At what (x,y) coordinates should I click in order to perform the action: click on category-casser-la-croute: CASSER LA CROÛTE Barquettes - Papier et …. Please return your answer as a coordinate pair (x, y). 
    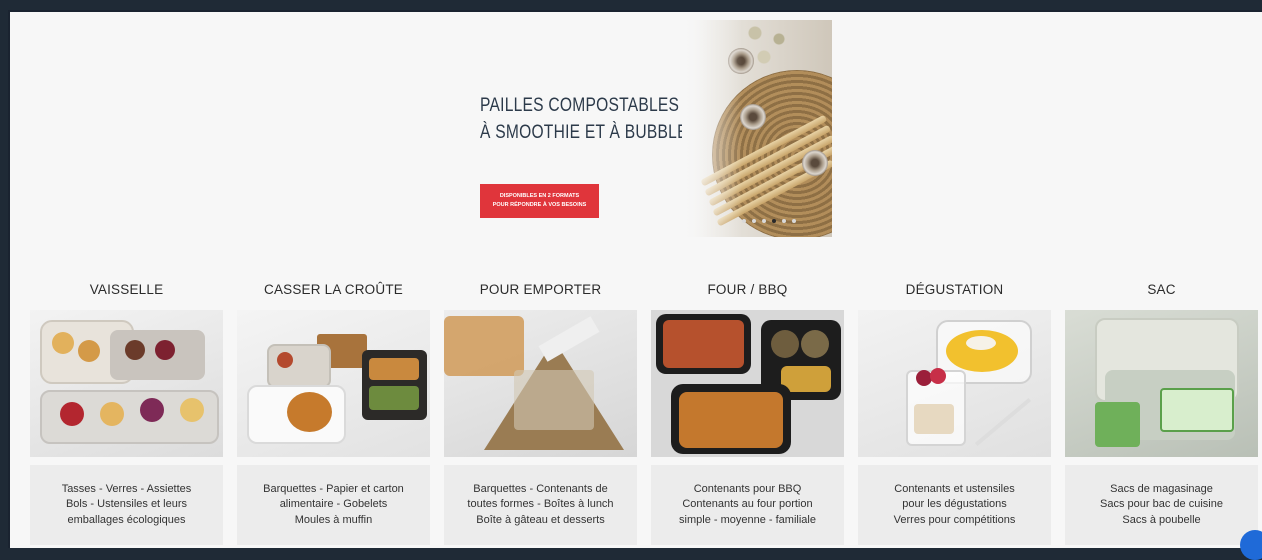
    Looking at the image, I should click on (333, 412).